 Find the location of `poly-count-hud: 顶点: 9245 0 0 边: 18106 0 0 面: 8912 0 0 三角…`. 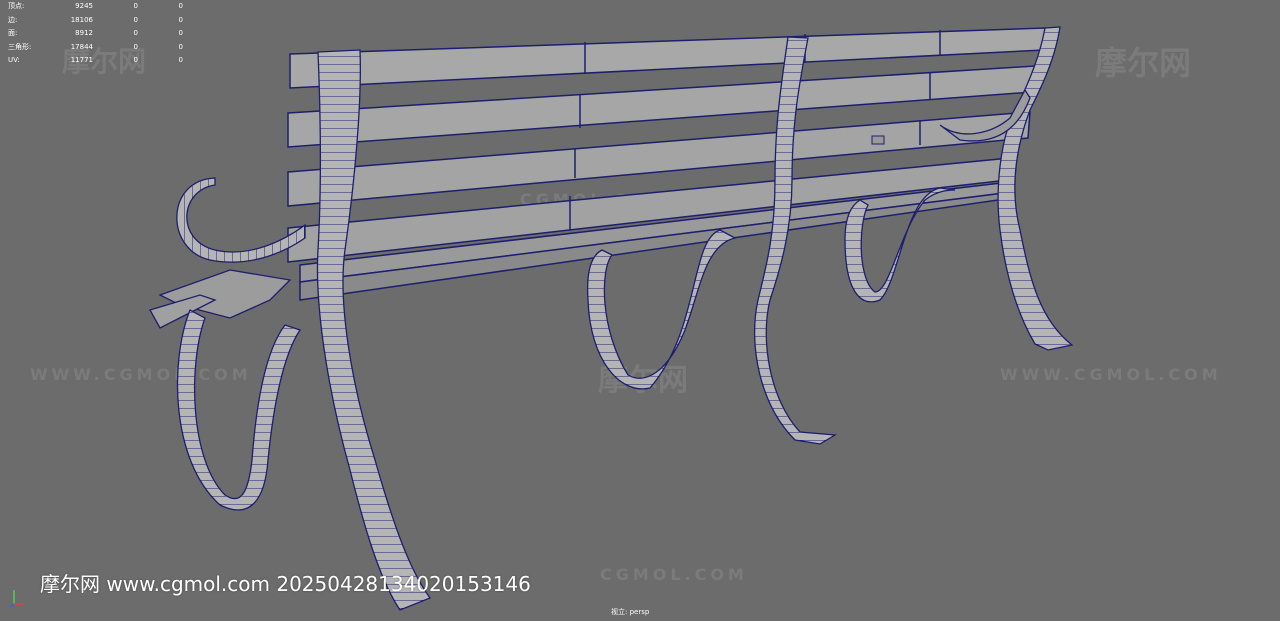

poly-count-hud: 顶点: 9245 0 0 边: 18106 0 0 面: 8912 0 0 三角… is located at coordinates (95, 34).